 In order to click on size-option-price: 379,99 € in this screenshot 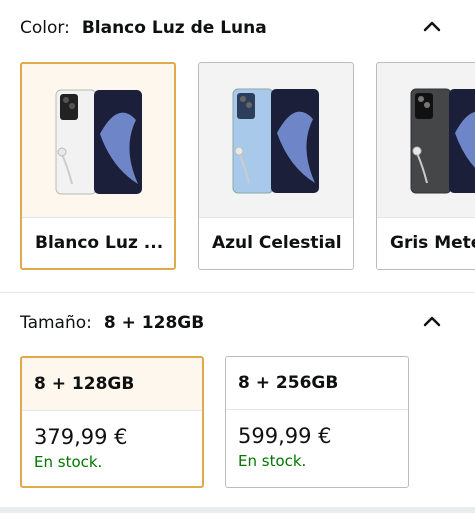, I will do `click(81, 437)`.